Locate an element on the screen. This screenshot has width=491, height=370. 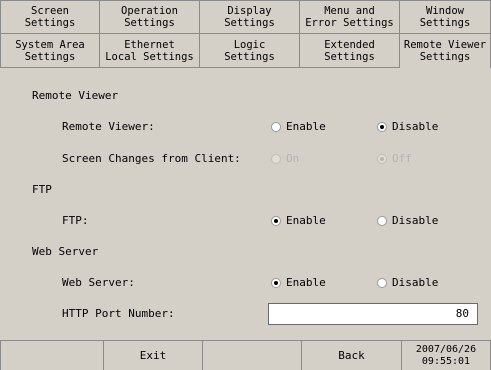
datetime-display: 2007/06/26 09:55:01 is located at coordinates (446, 355).